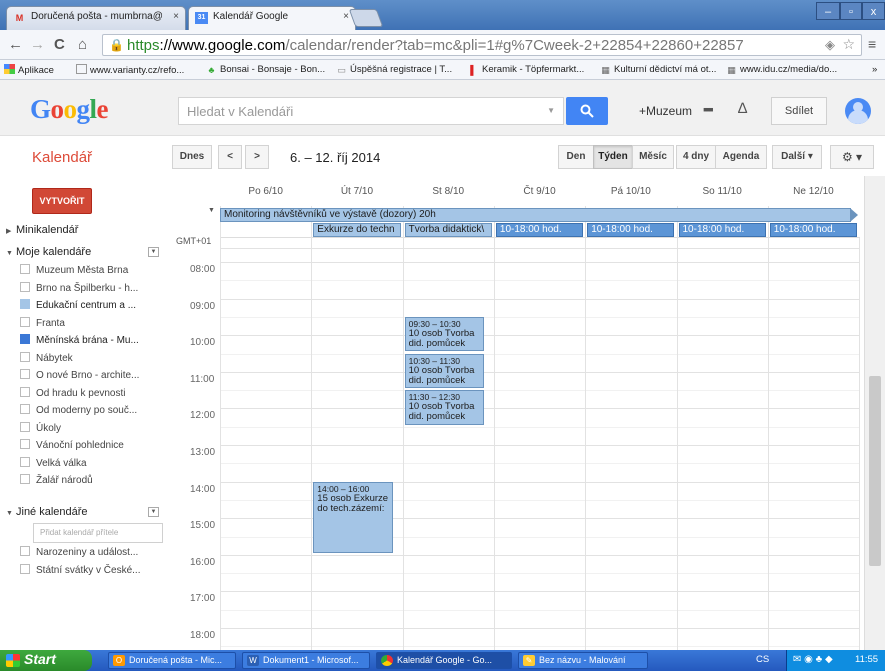 The image size is (885, 671). What do you see at coordinates (62, 201) in the screenshot?
I see `create-event-button: VYTVOŘIT` at bounding box center [62, 201].